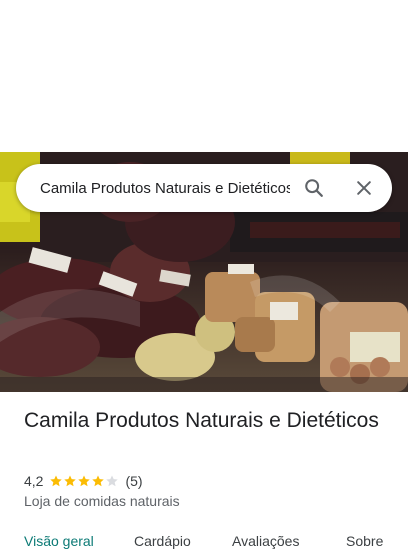 The image size is (408, 550). What do you see at coordinates (201, 420) in the screenshot?
I see `place-title: Camila Produtos Naturais e Dietéticos` at bounding box center [201, 420].